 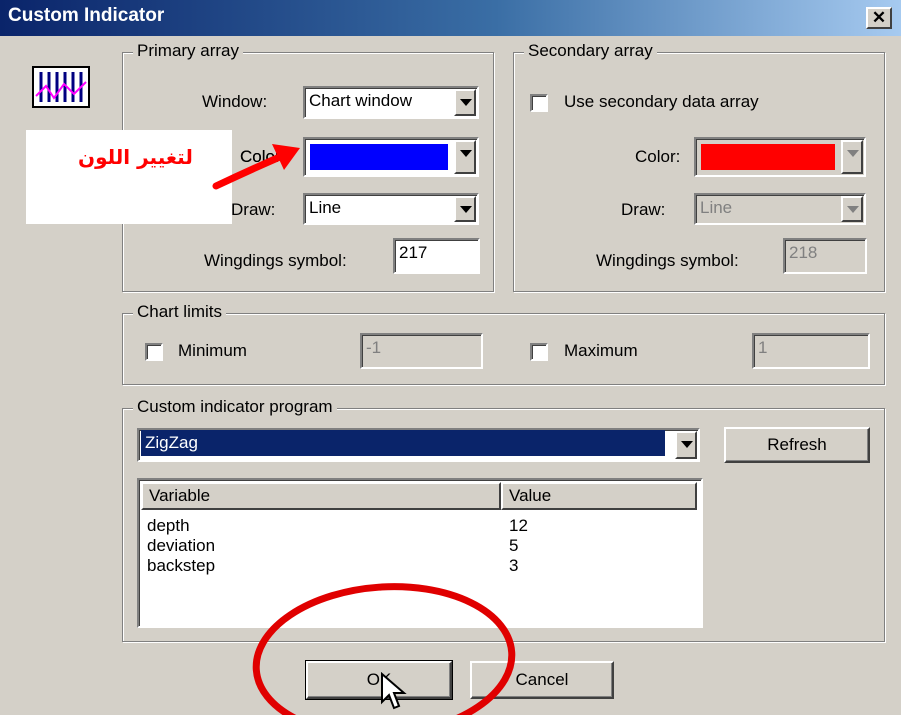 What do you see at coordinates (325, 207) in the screenshot?
I see `primary-draw-value: Line` at bounding box center [325, 207].